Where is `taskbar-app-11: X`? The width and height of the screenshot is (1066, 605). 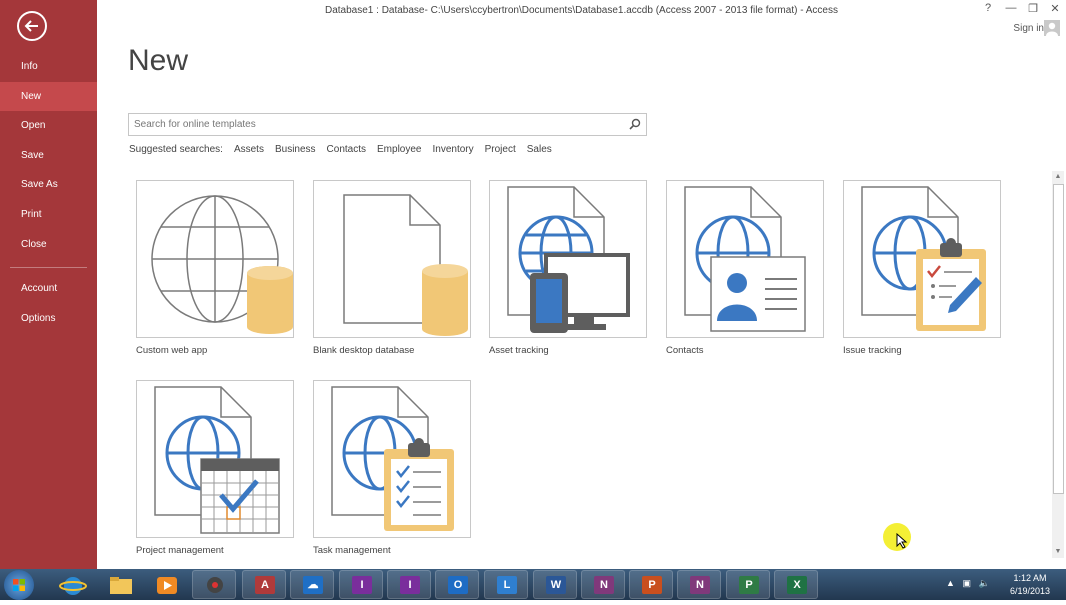 taskbar-app-11: X is located at coordinates (796, 584).